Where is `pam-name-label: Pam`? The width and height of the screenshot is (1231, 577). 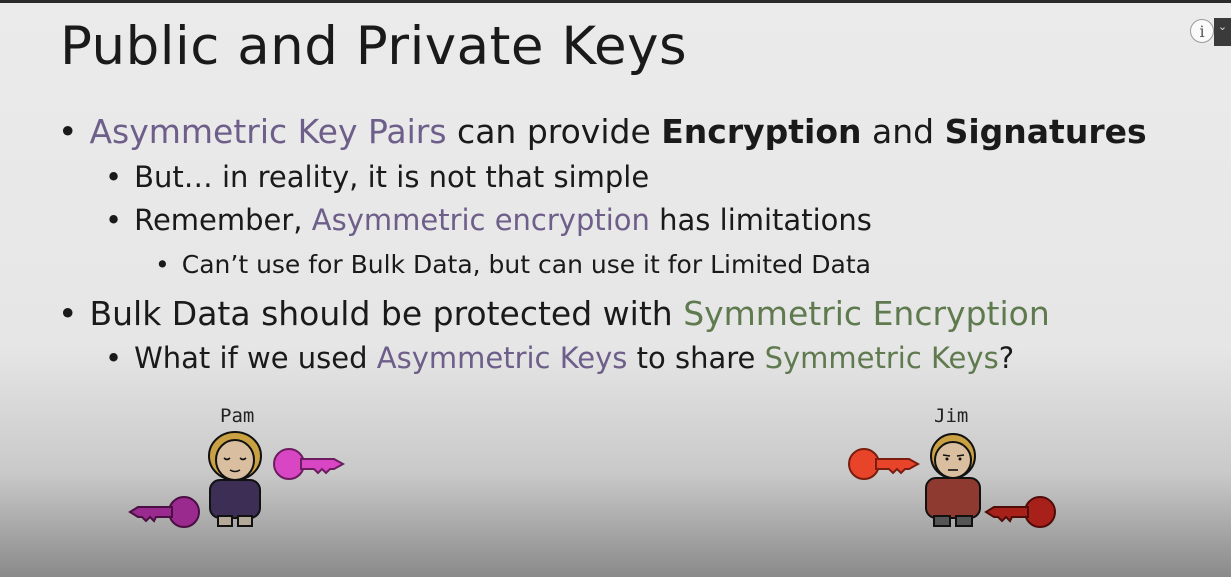
pam-name-label: Pam is located at coordinates (237, 416).